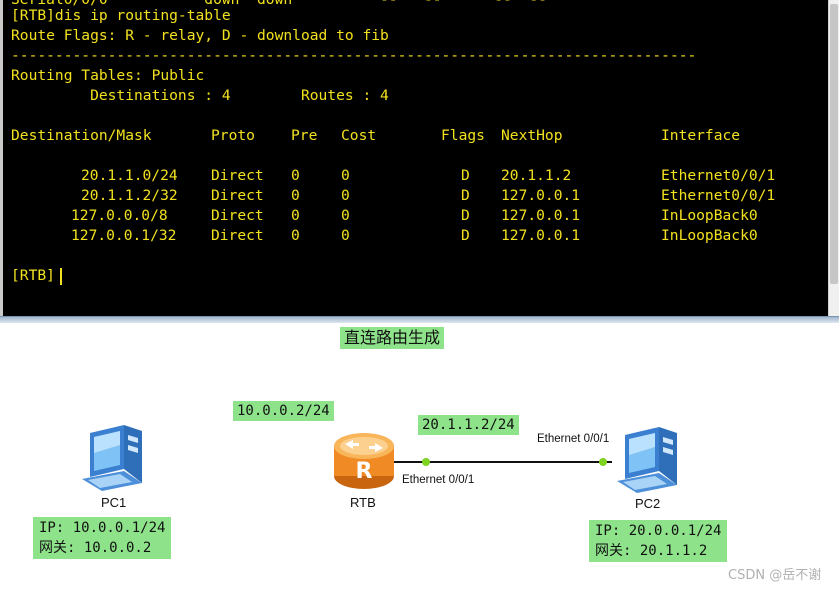  I want to click on header-destination: Destination/Mask, so click(81, 135).